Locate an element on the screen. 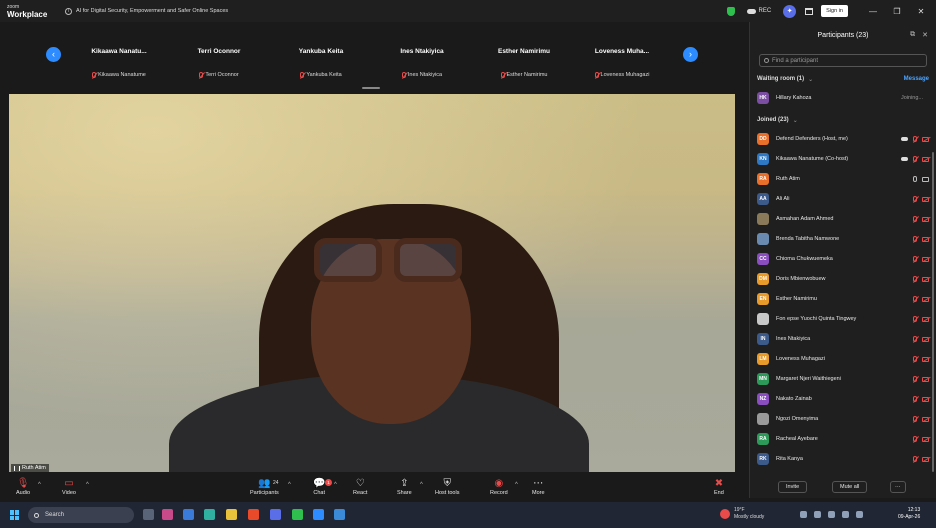 This screenshot has width=936, height=528. taskbar-clock: 12:13 09-Apr-26 is located at coordinates (909, 514).